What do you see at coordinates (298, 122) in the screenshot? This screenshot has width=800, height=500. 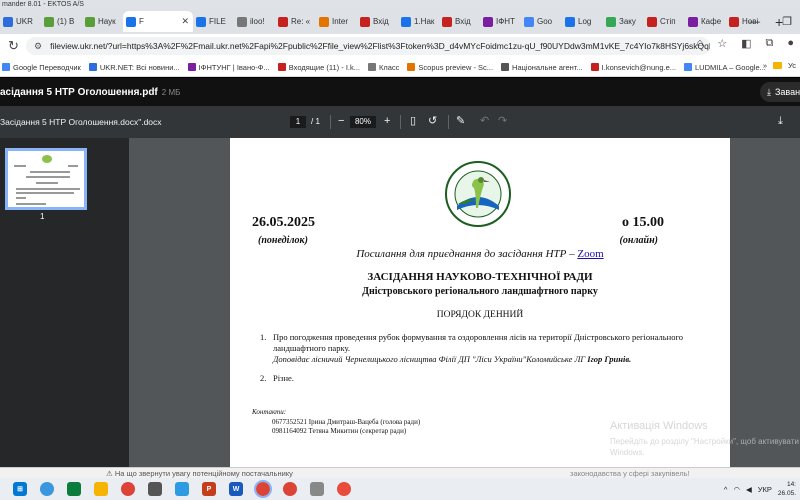 I see `page-number-input: 1` at bounding box center [298, 122].